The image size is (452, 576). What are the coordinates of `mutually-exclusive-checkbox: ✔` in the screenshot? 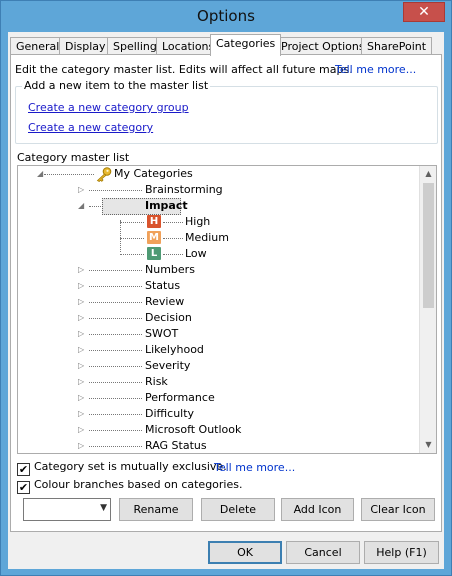 It's located at (23, 469).